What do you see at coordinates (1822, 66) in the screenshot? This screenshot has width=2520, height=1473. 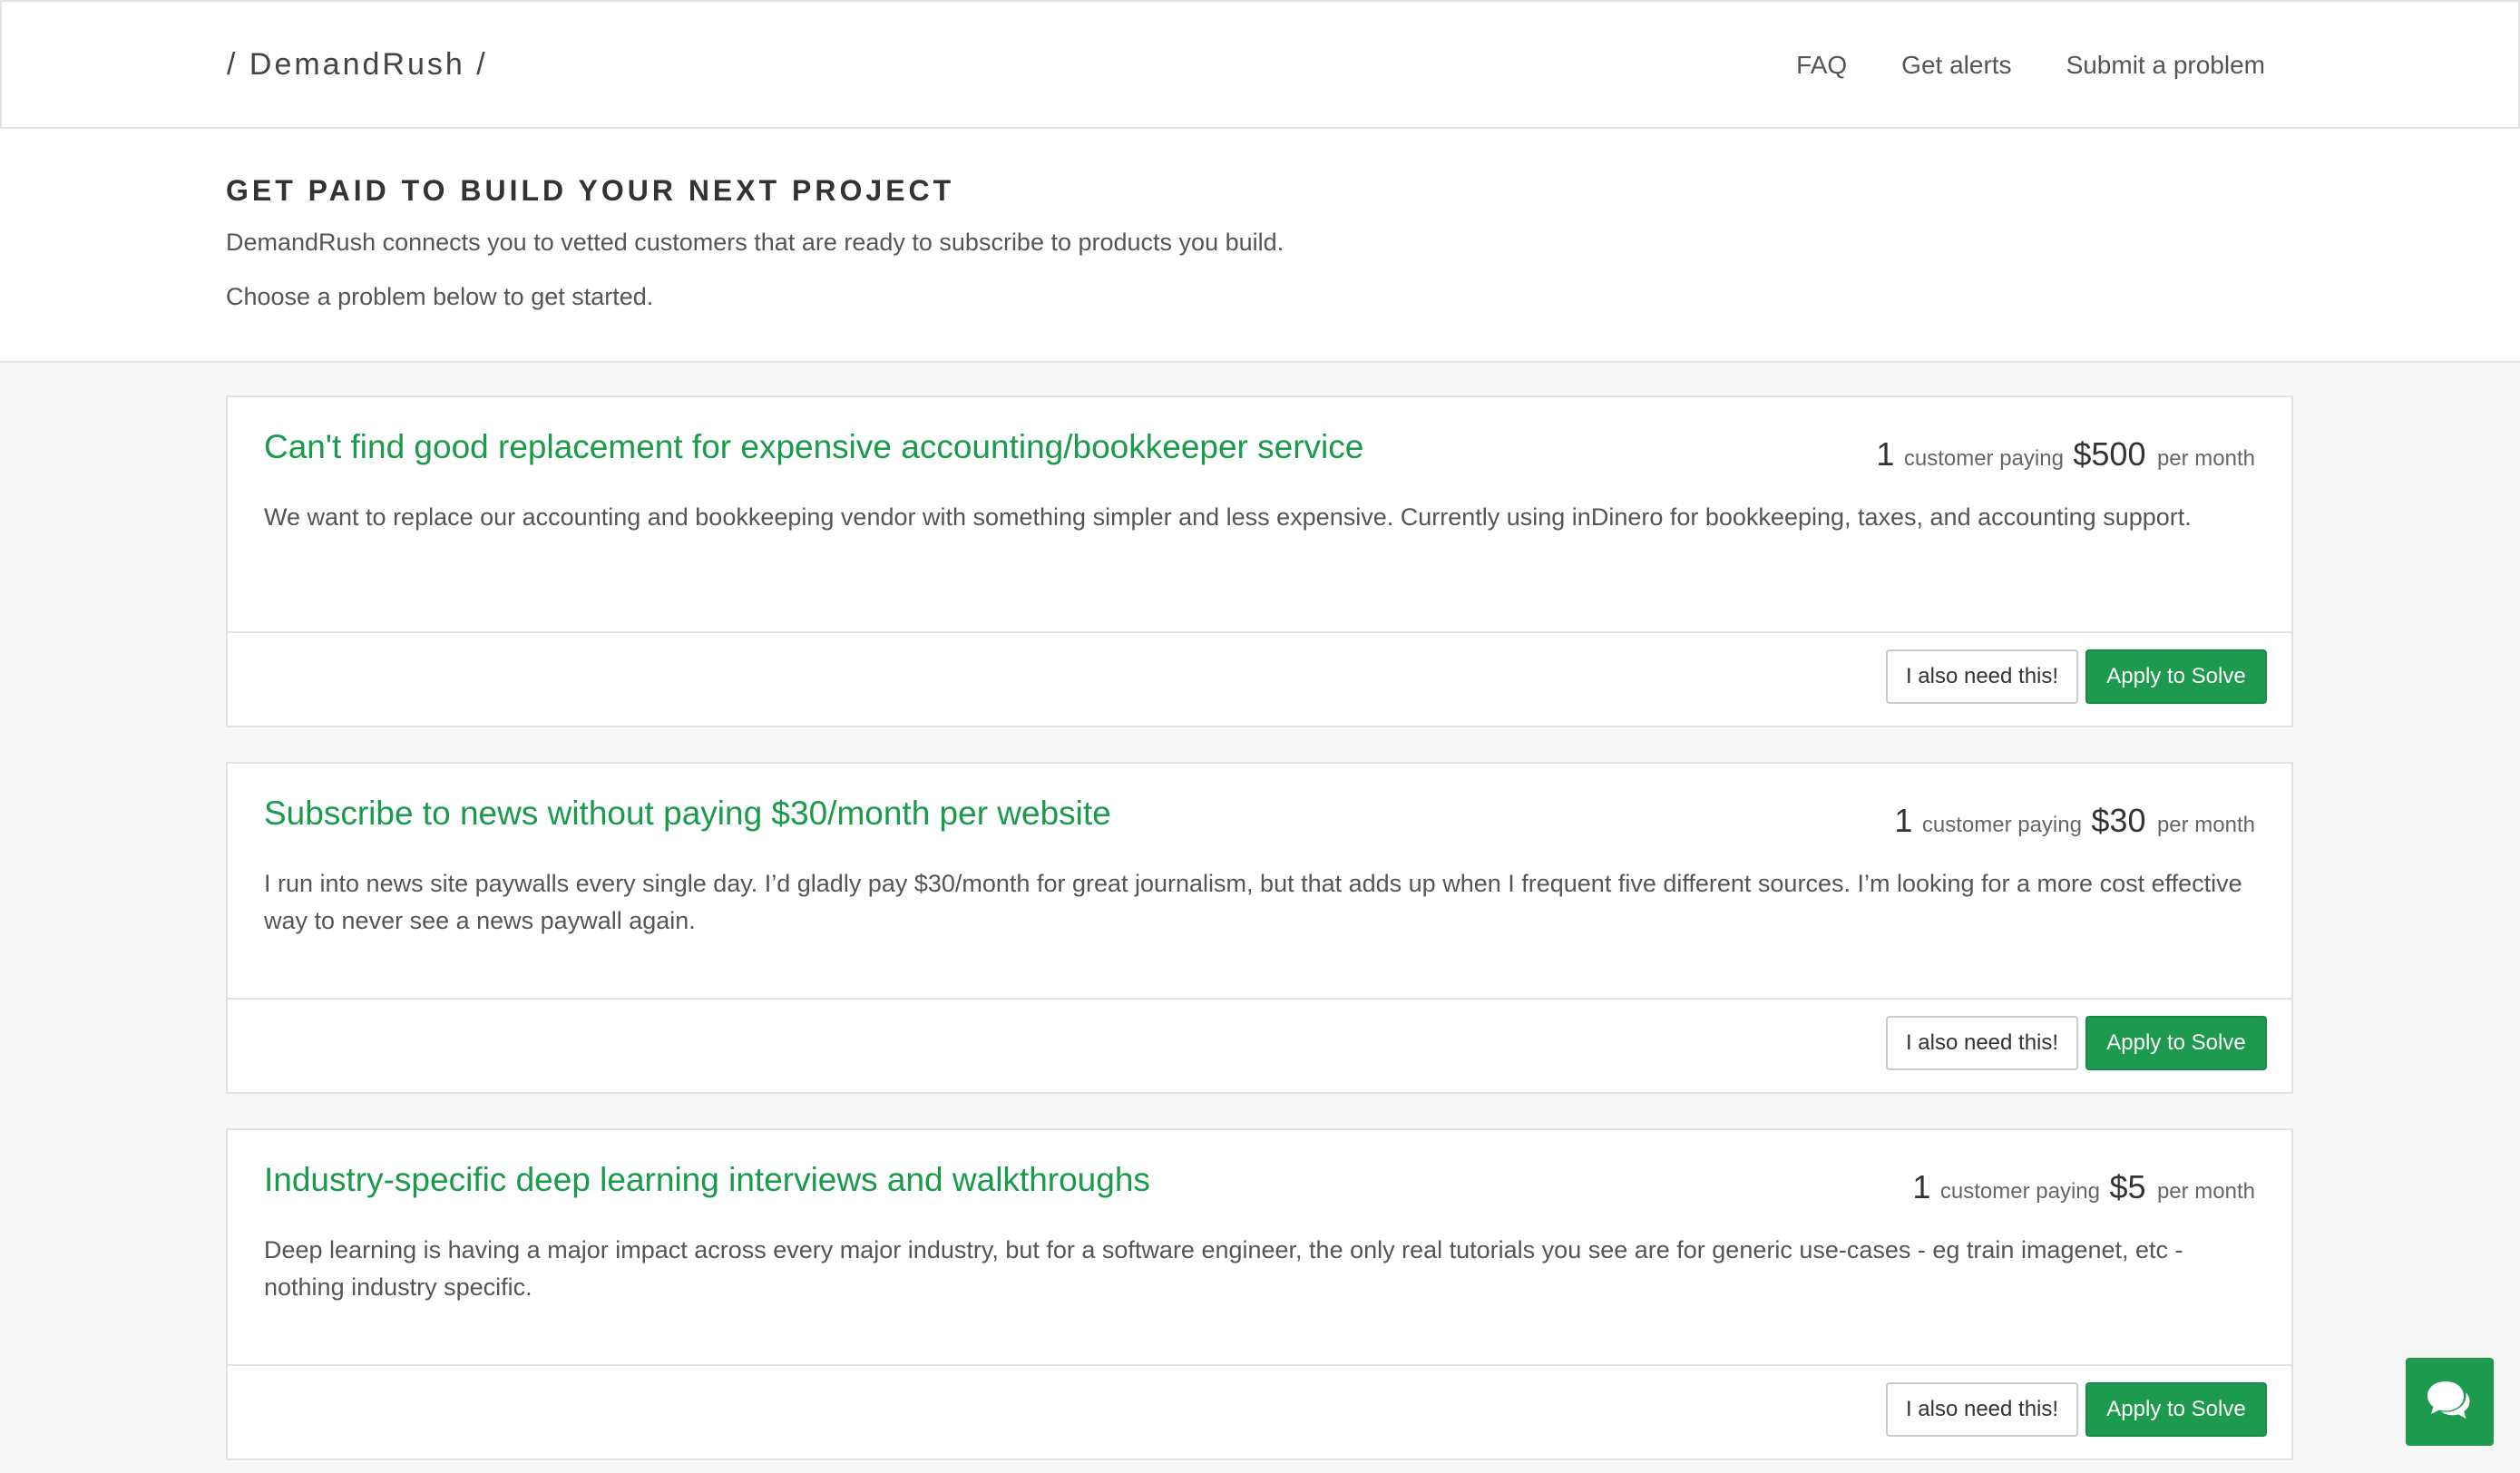 I see `nav-link-faq: FAQ` at bounding box center [1822, 66].